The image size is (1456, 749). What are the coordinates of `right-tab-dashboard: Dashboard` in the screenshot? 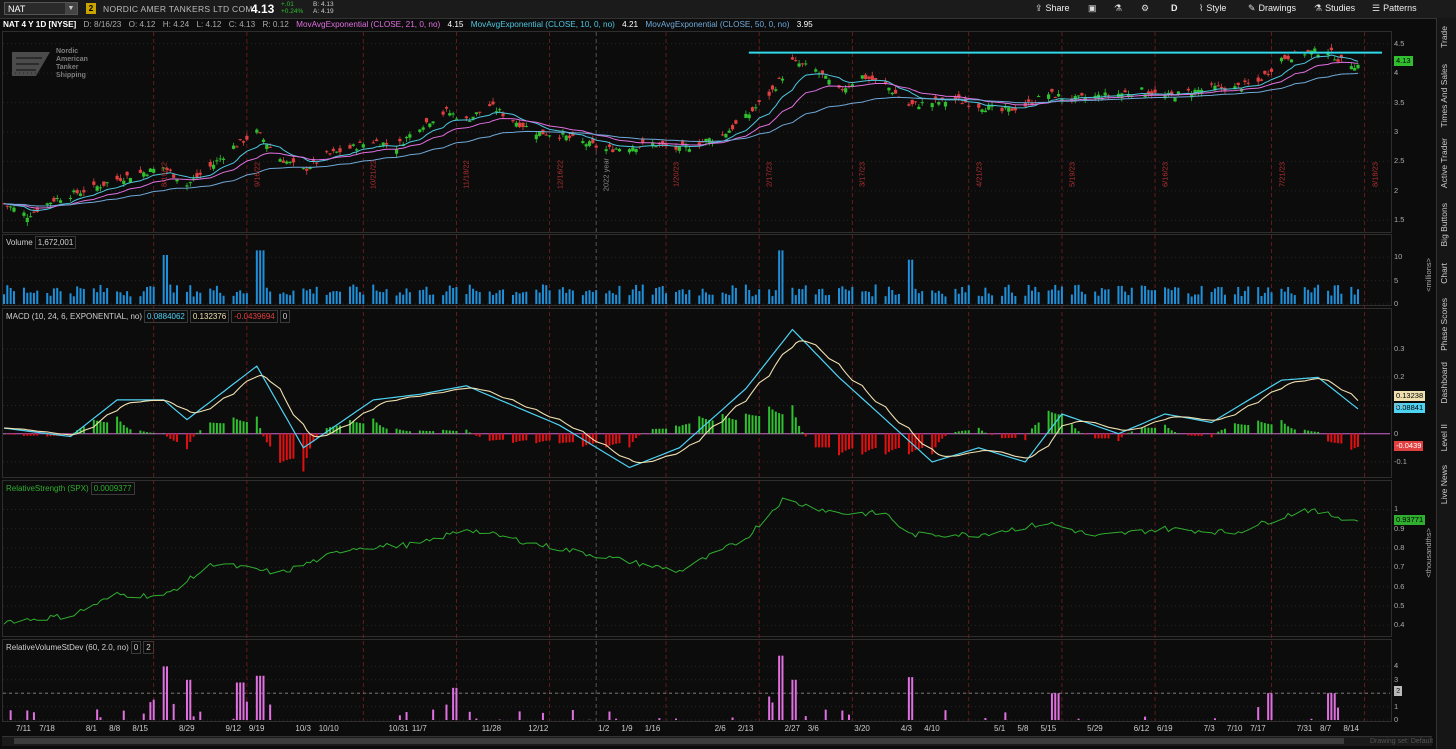 It's located at (1447, 383).